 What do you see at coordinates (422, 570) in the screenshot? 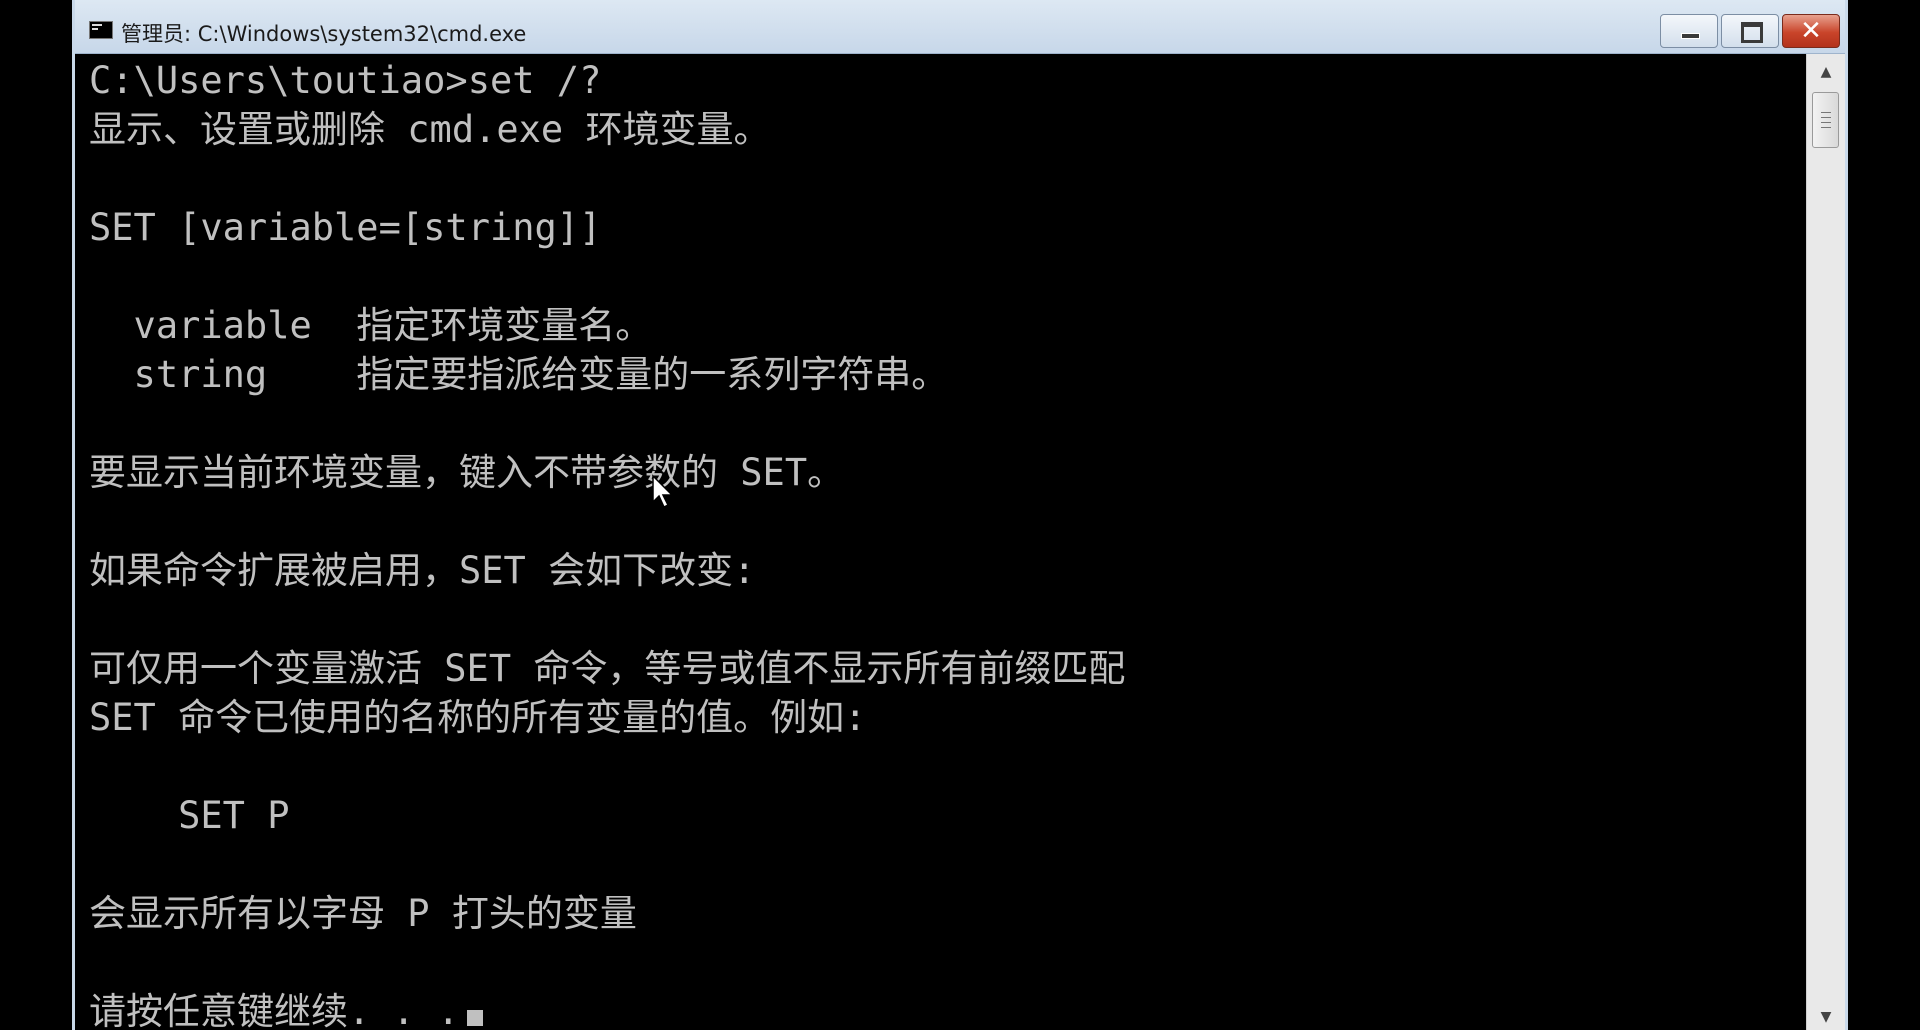
I see `console-line: 如果命令扩展被启用，SET 会如下改变:` at bounding box center [422, 570].